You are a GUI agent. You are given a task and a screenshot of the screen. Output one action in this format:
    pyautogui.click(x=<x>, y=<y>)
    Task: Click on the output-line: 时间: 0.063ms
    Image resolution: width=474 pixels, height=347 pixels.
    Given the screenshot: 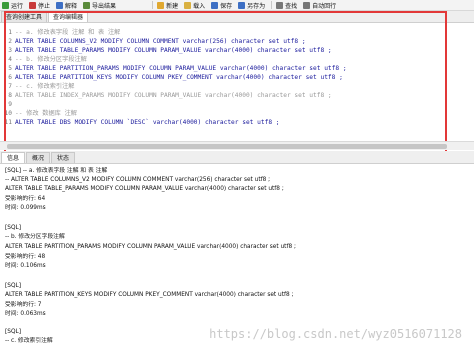 What is the action you would take?
    pyautogui.click(x=25, y=314)
    